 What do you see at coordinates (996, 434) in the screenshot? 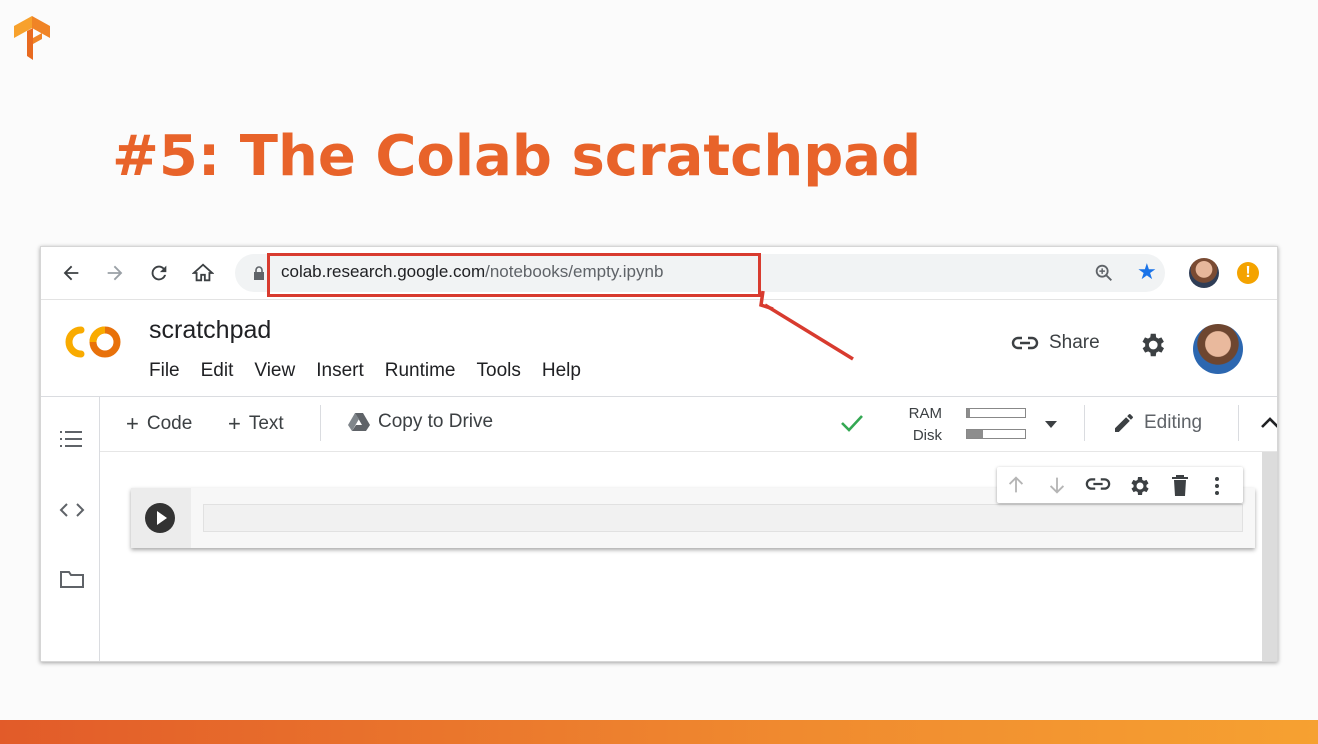
I see `disk-meter` at bounding box center [996, 434].